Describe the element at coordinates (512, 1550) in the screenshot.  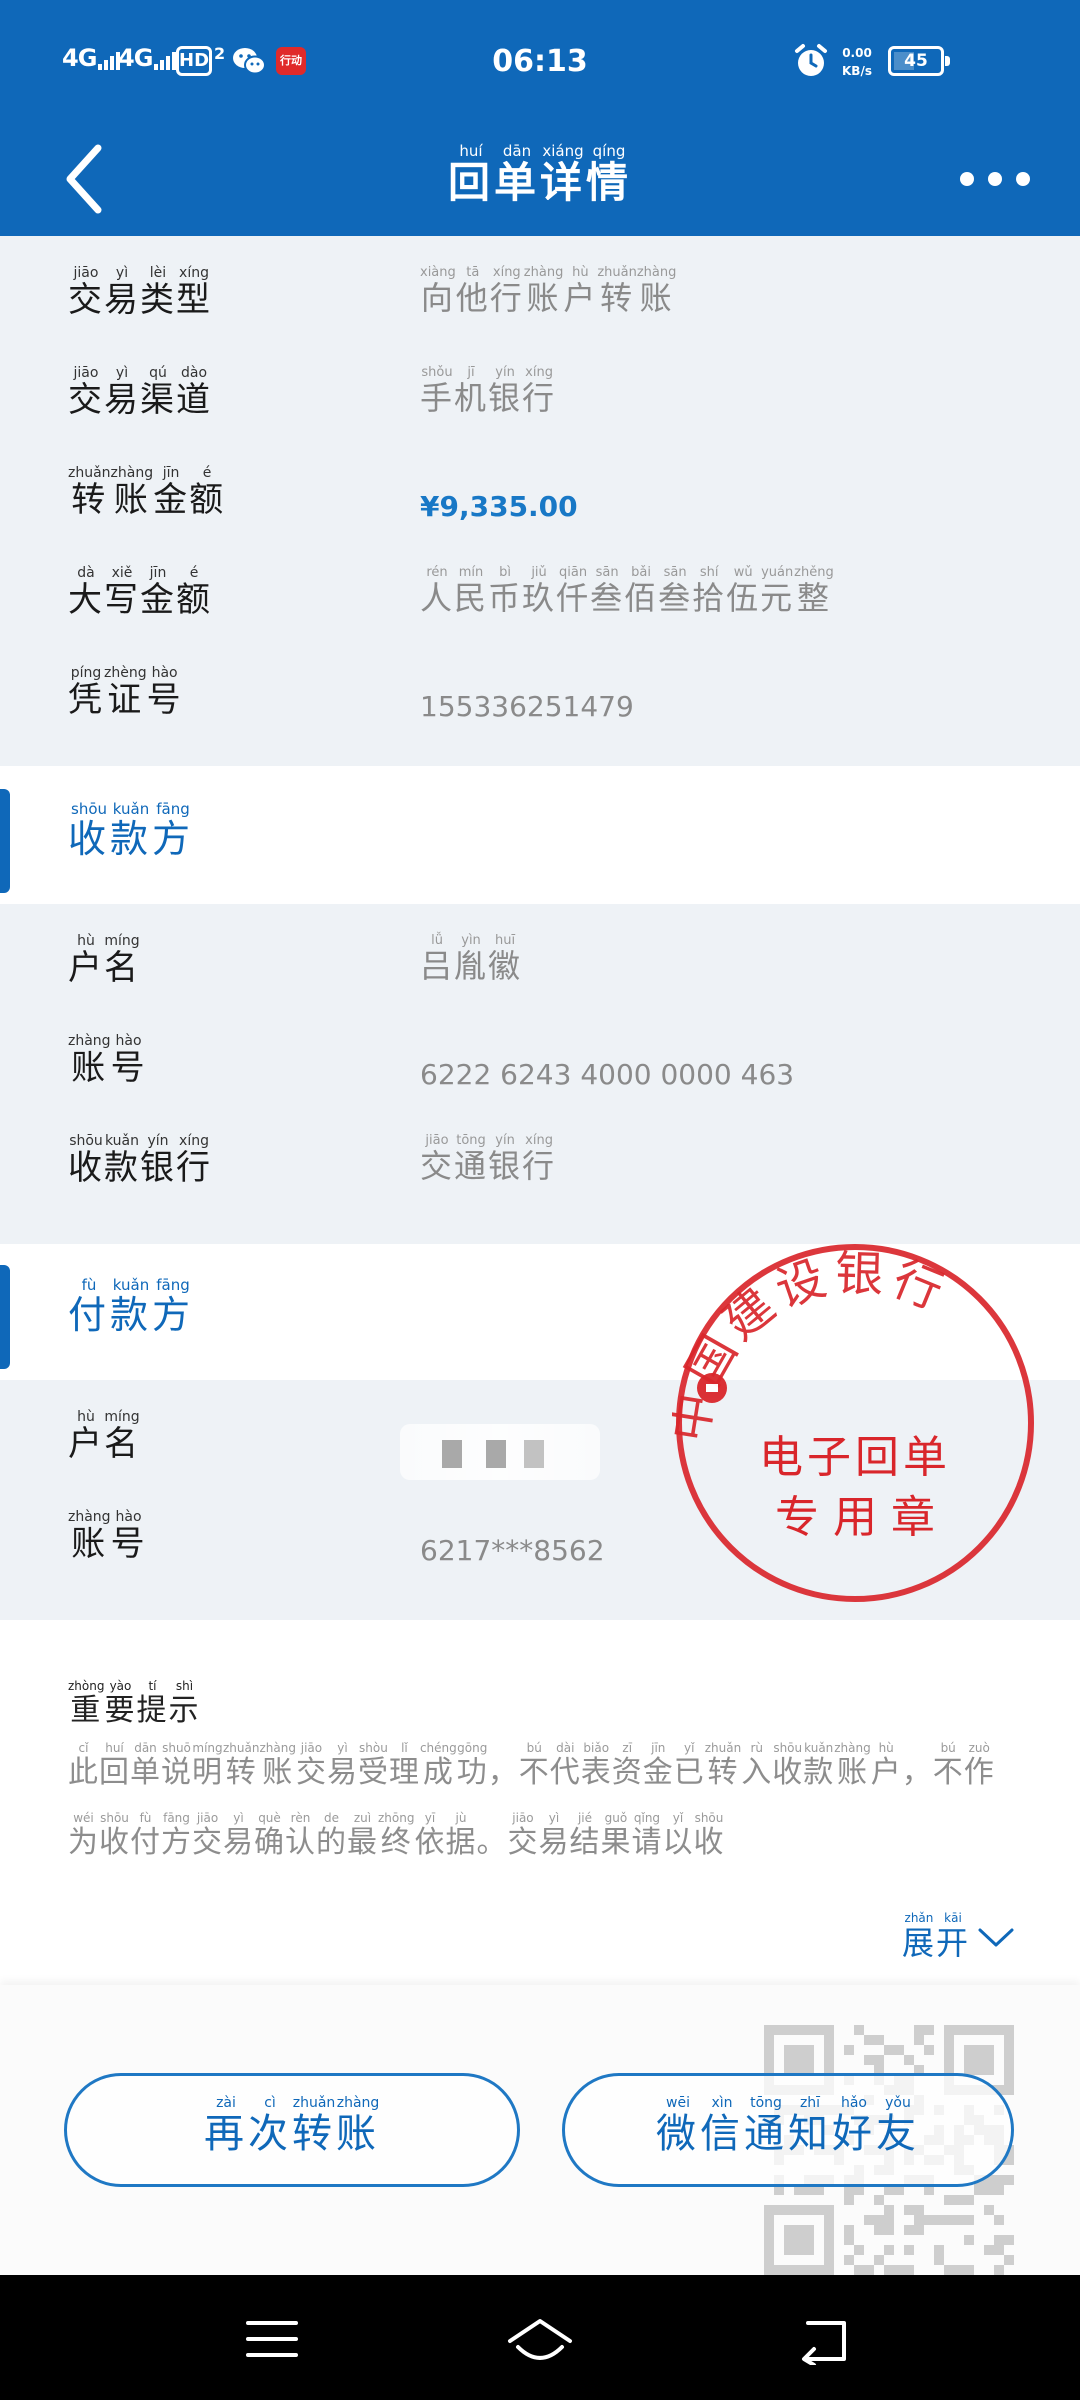
I see `value-payer-account: 6217***8562` at that location.